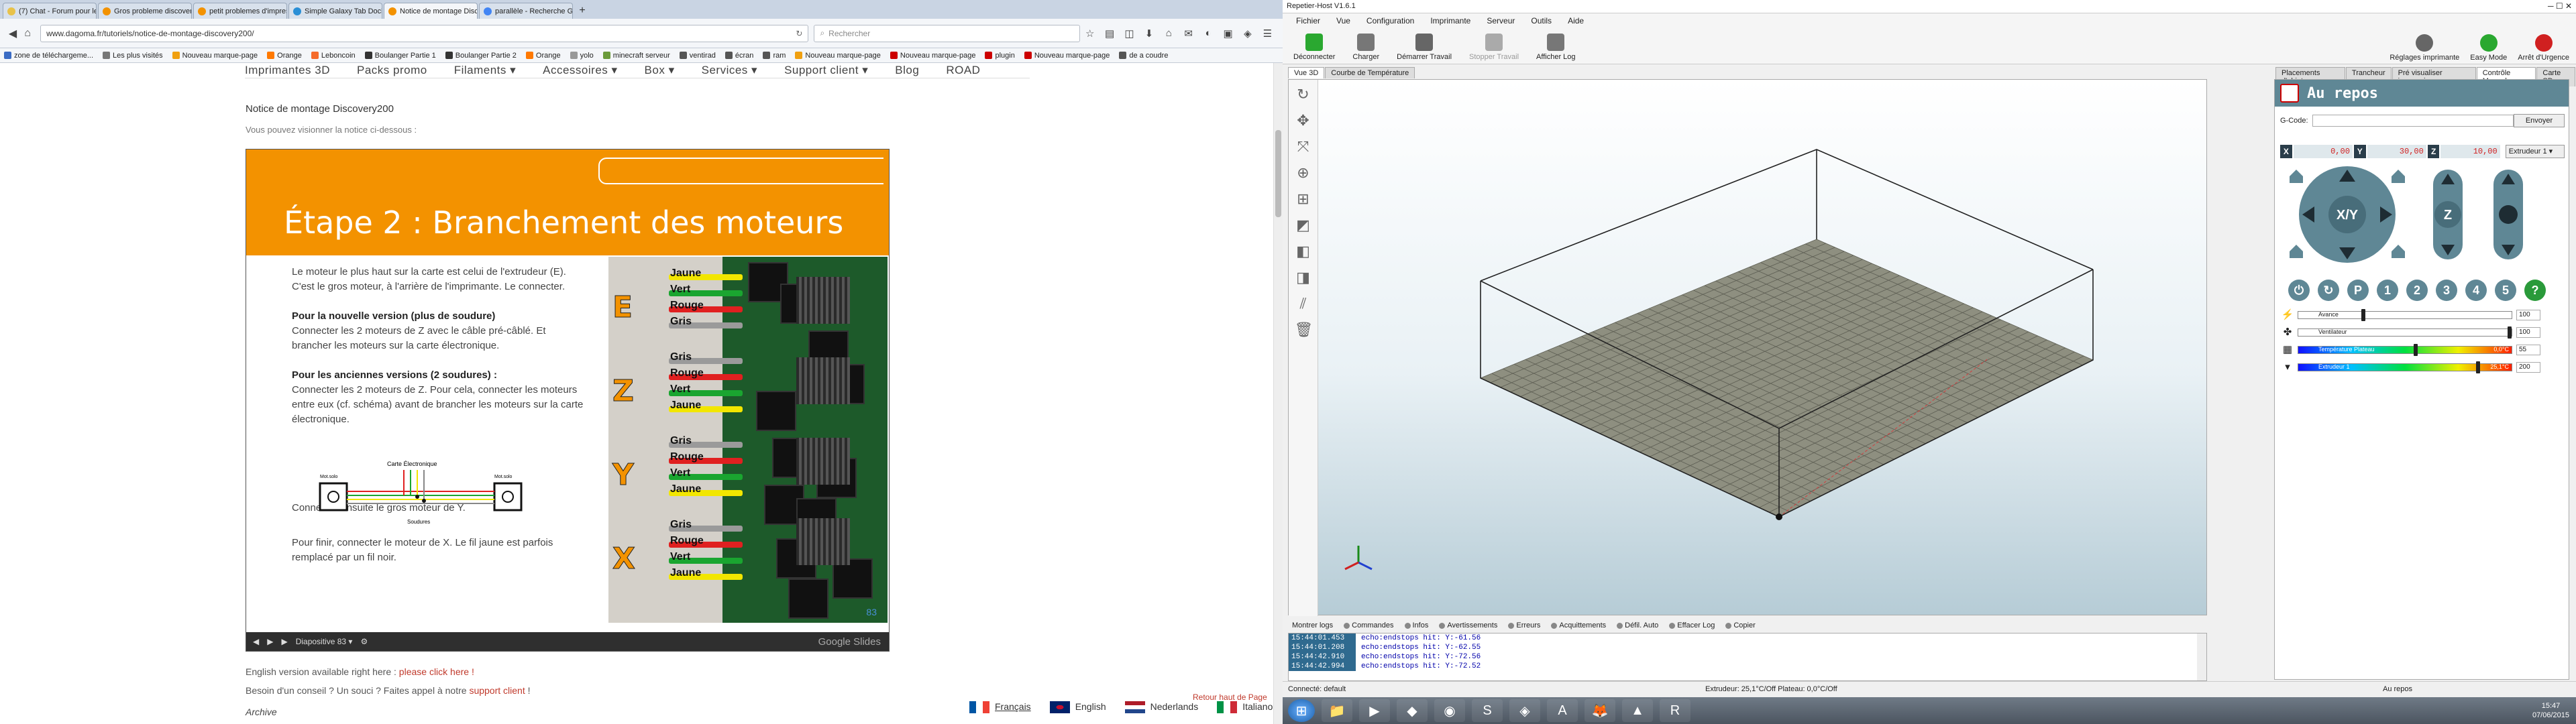  What do you see at coordinates (1412, 710) in the screenshot?
I see `app-icon-1: ◆` at bounding box center [1412, 710].